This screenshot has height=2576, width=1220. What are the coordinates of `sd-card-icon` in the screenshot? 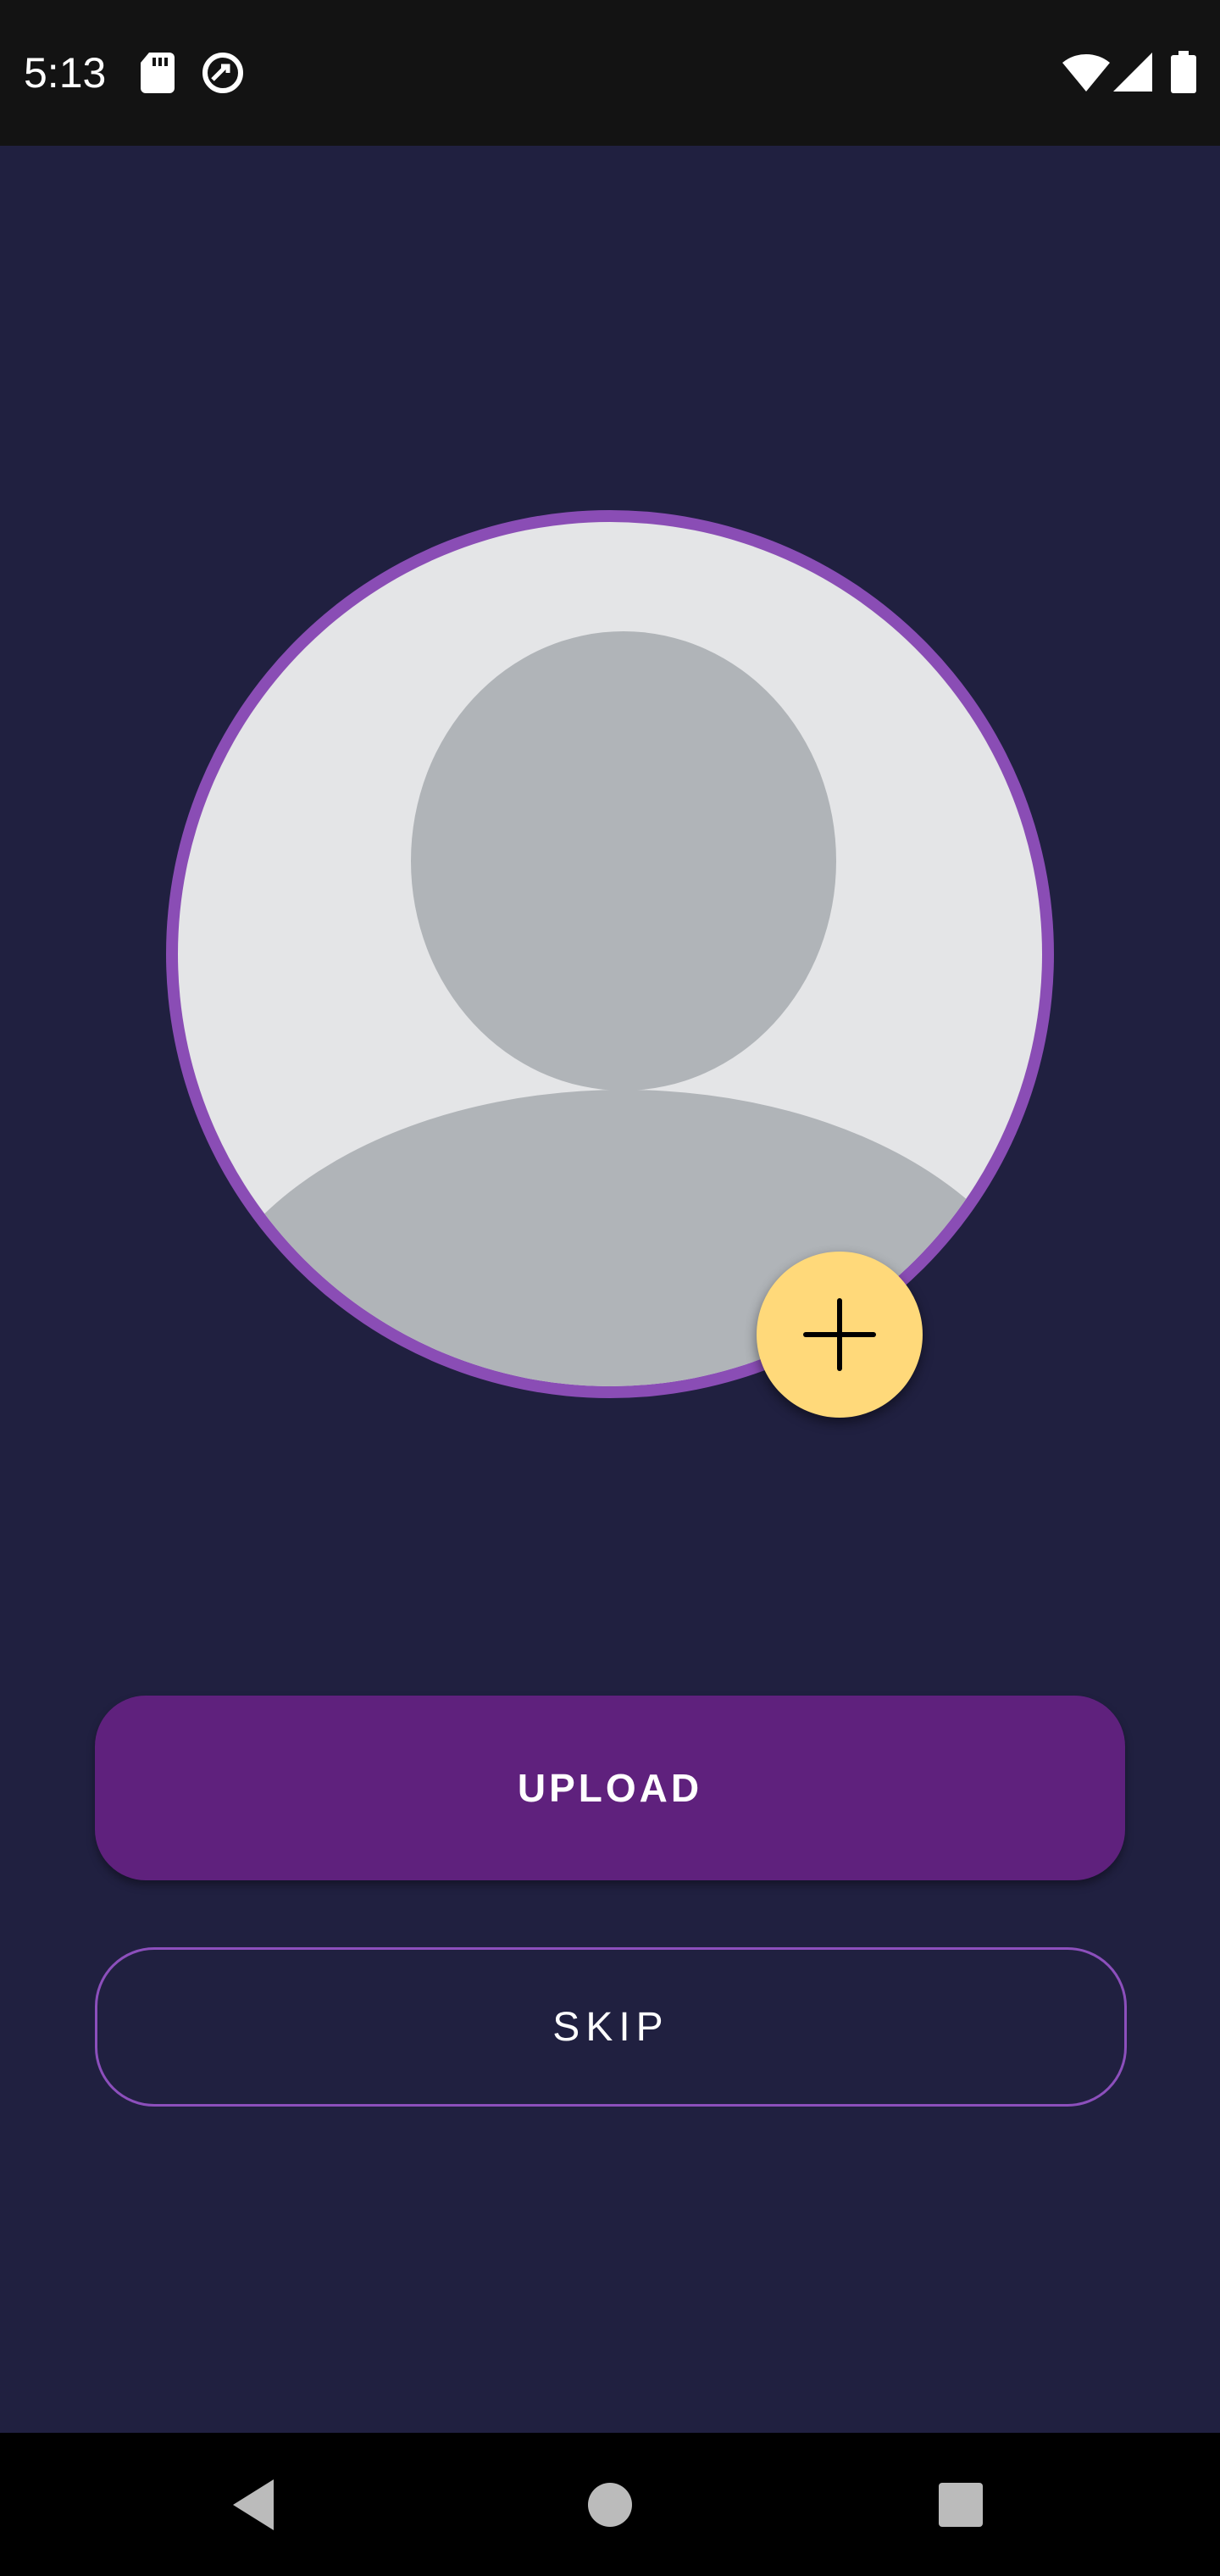 It's located at (158, 75).